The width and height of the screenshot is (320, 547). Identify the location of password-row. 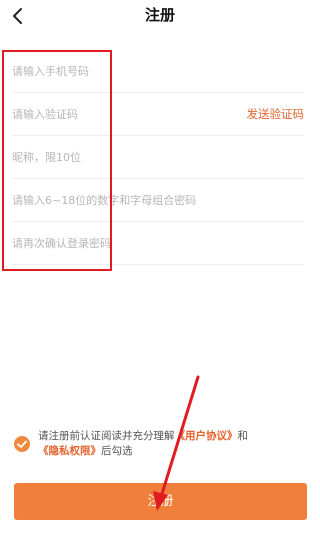
(160, 200).